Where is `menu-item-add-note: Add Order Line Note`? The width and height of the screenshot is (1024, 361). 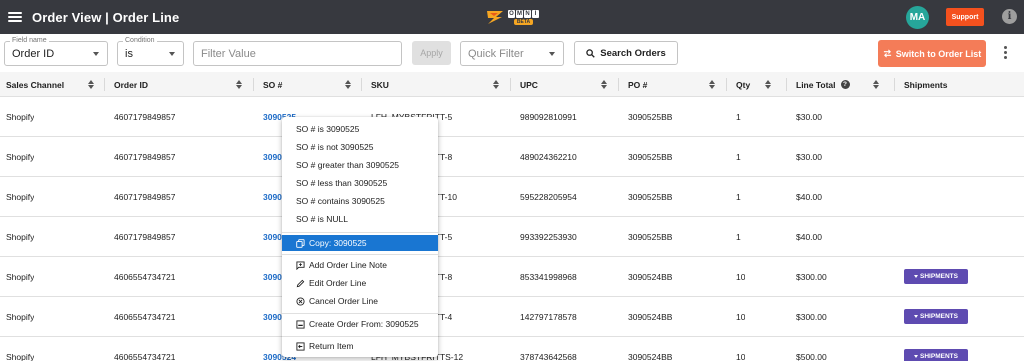
menu-item-add-note: Add Order Line Note is located at coordinates (360, 265).